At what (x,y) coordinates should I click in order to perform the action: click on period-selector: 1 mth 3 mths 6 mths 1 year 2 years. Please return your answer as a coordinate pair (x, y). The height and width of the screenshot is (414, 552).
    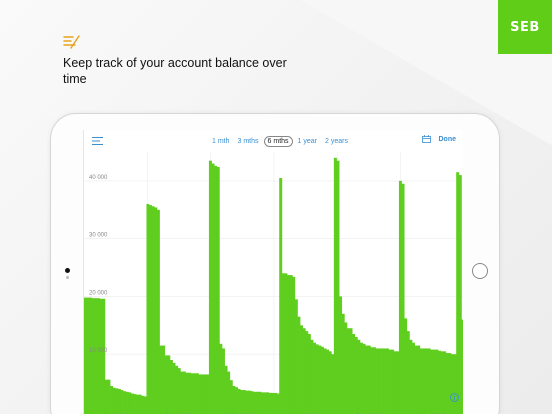
    Looking at the image, I should click on (280, 141).